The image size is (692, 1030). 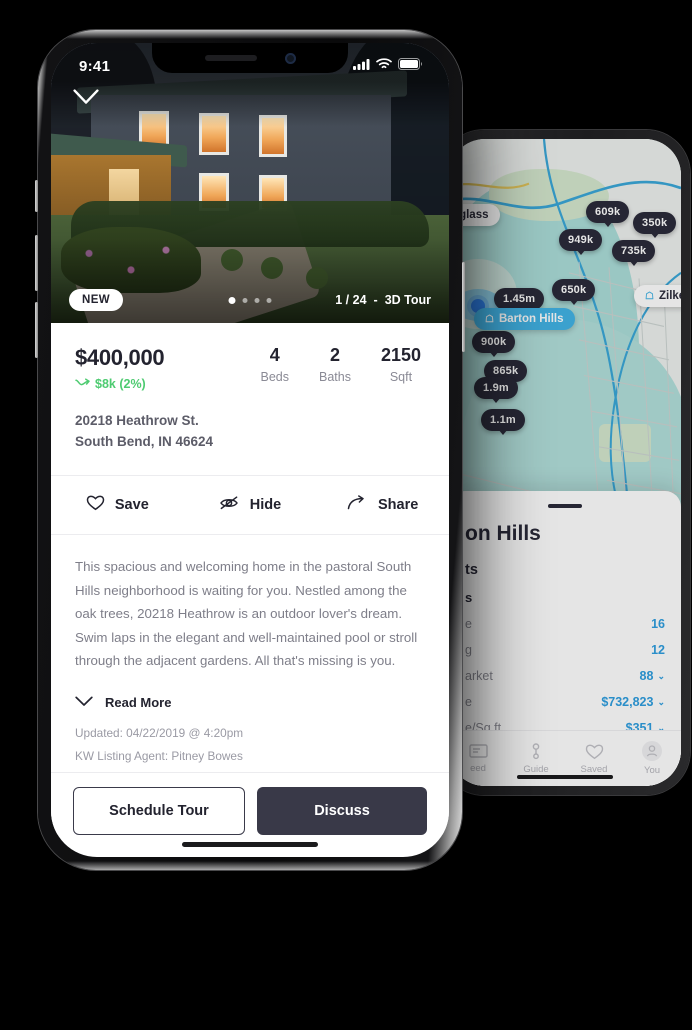 I want to click on map-price-pin: 949k, so click(x=581, y=240).